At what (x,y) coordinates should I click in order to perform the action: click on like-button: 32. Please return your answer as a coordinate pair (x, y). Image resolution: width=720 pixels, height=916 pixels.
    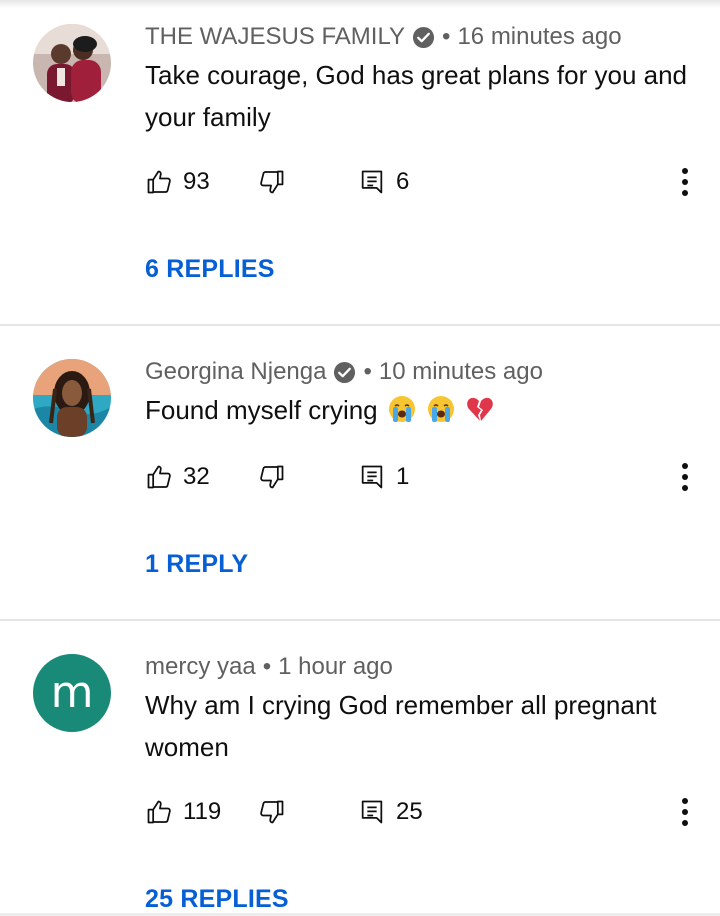
    Looking at the image, I should click on (177, 477).